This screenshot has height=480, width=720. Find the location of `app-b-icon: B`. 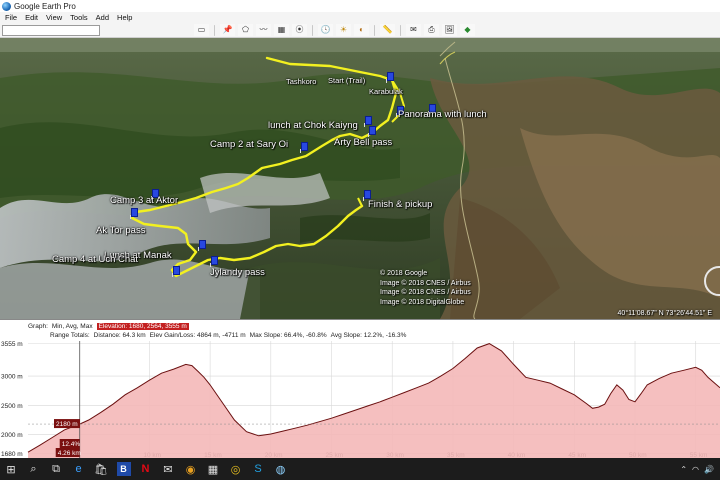

app-b-icon: B is located at coordinates (123, 469).